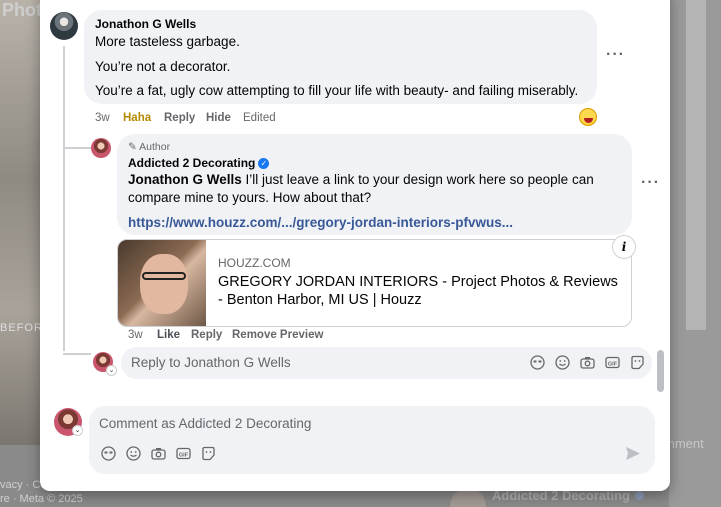 This screenshot has height=507, width=721. I want to click on preview-face, so click(164, 284).